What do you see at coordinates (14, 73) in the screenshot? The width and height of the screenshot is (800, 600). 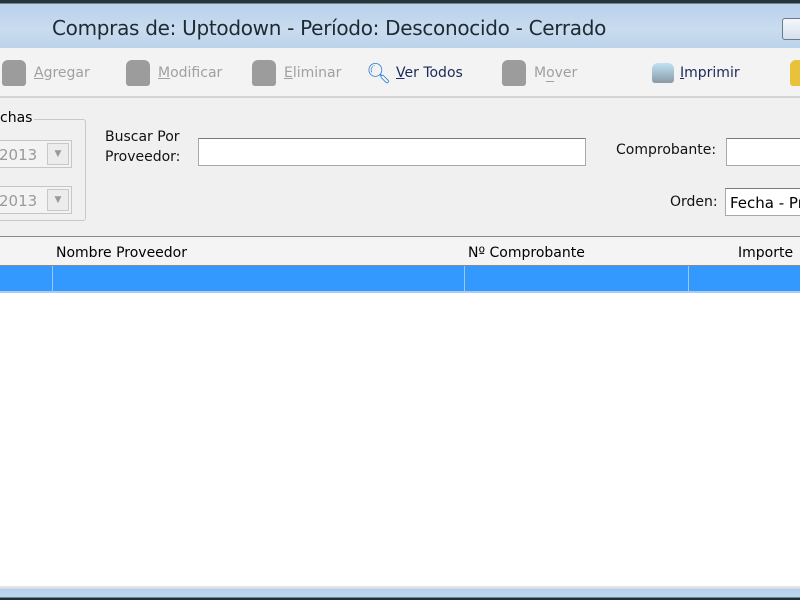 I see `add-icon` at bounding box center [14, 73].